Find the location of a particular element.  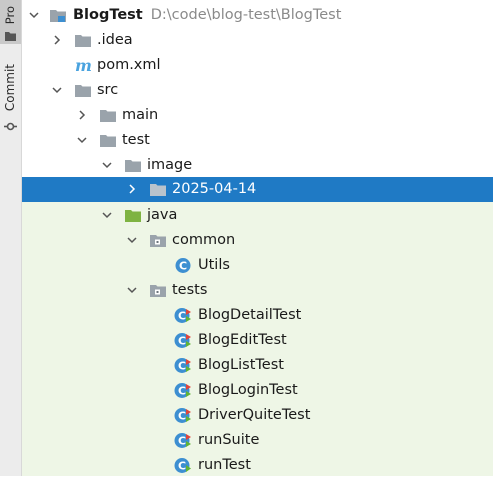

tree-row-java: java is located at coordinates (257, 215).